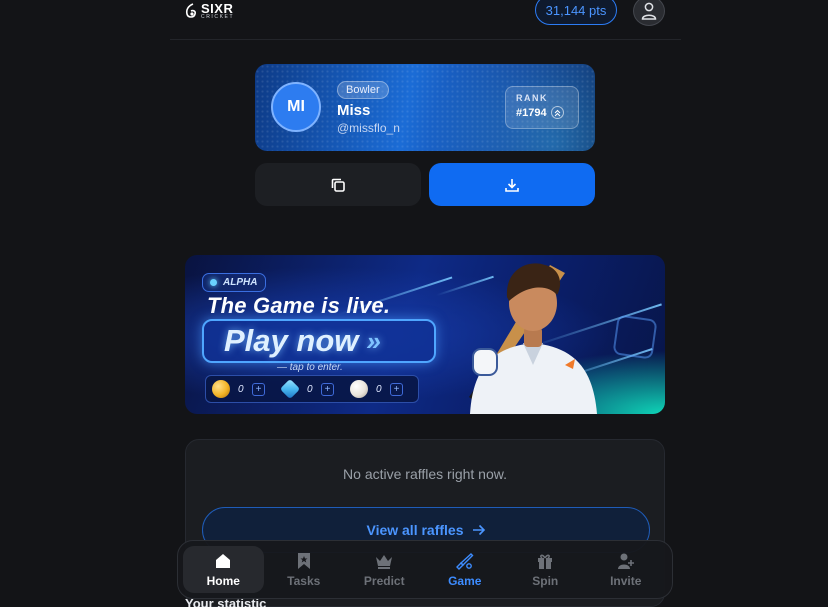 This screenshot has height=607, width=828. I want to click on profile-card: MI Bowler Miss @missflo_n RANK #1794, so click(425, 107).